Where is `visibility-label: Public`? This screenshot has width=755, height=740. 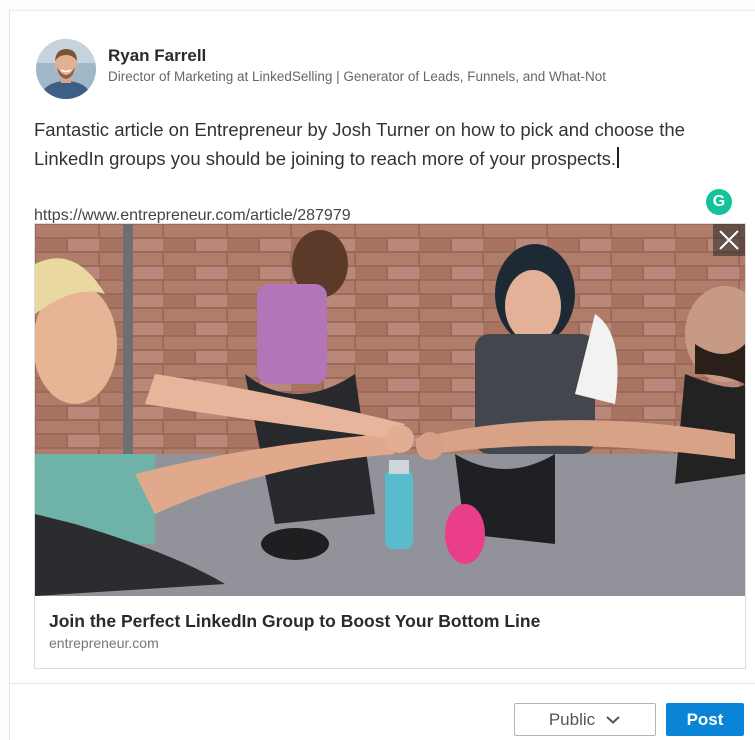
visibility-label: Public is located at coordinates (572, 719).